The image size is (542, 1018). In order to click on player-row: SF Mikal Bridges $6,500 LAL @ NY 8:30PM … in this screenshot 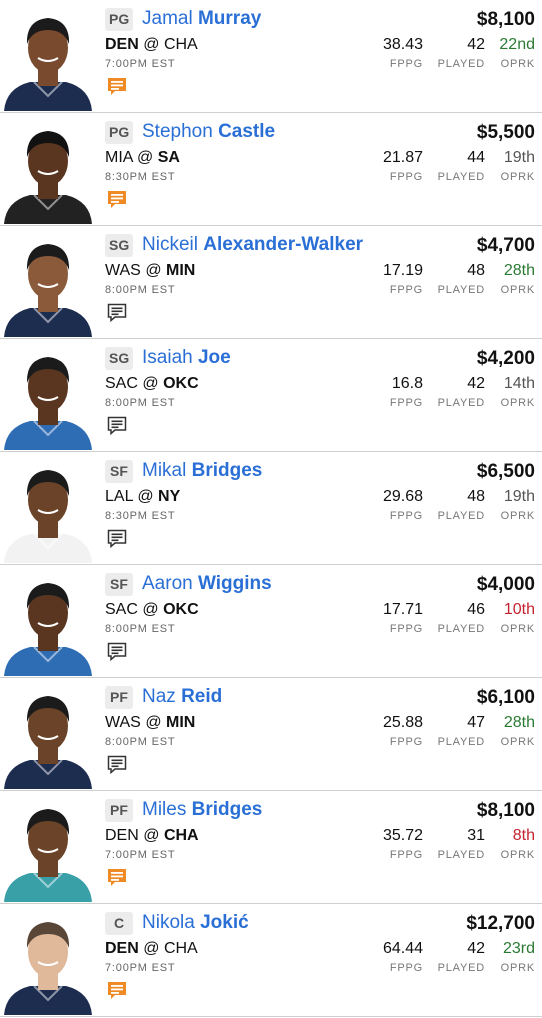, I will do `click(271, 508)`.